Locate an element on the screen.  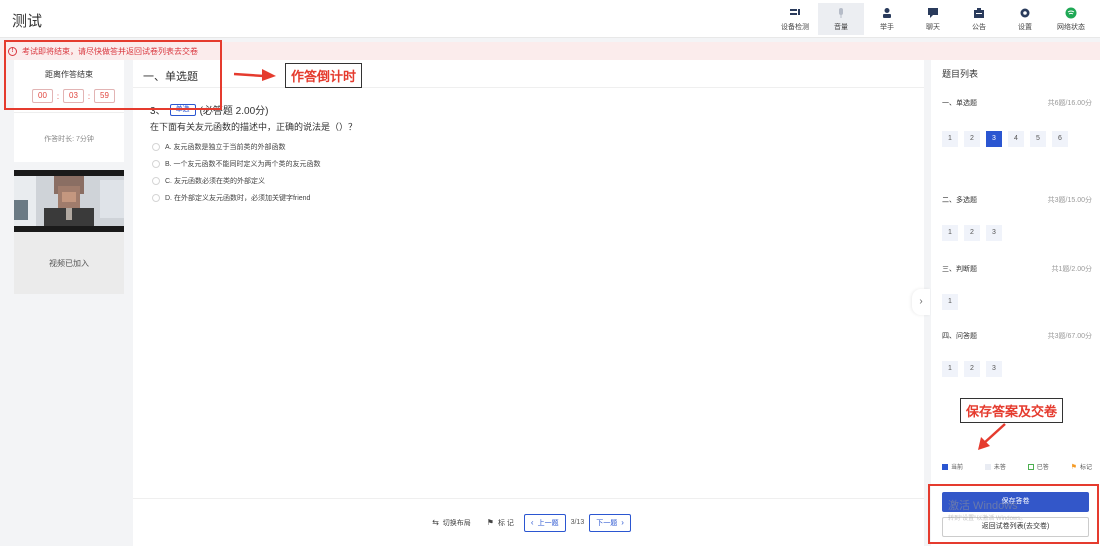
group-essay: 四、问答题 共3题/67.00分 1 2 3 is located at coordinates (1017, 357).